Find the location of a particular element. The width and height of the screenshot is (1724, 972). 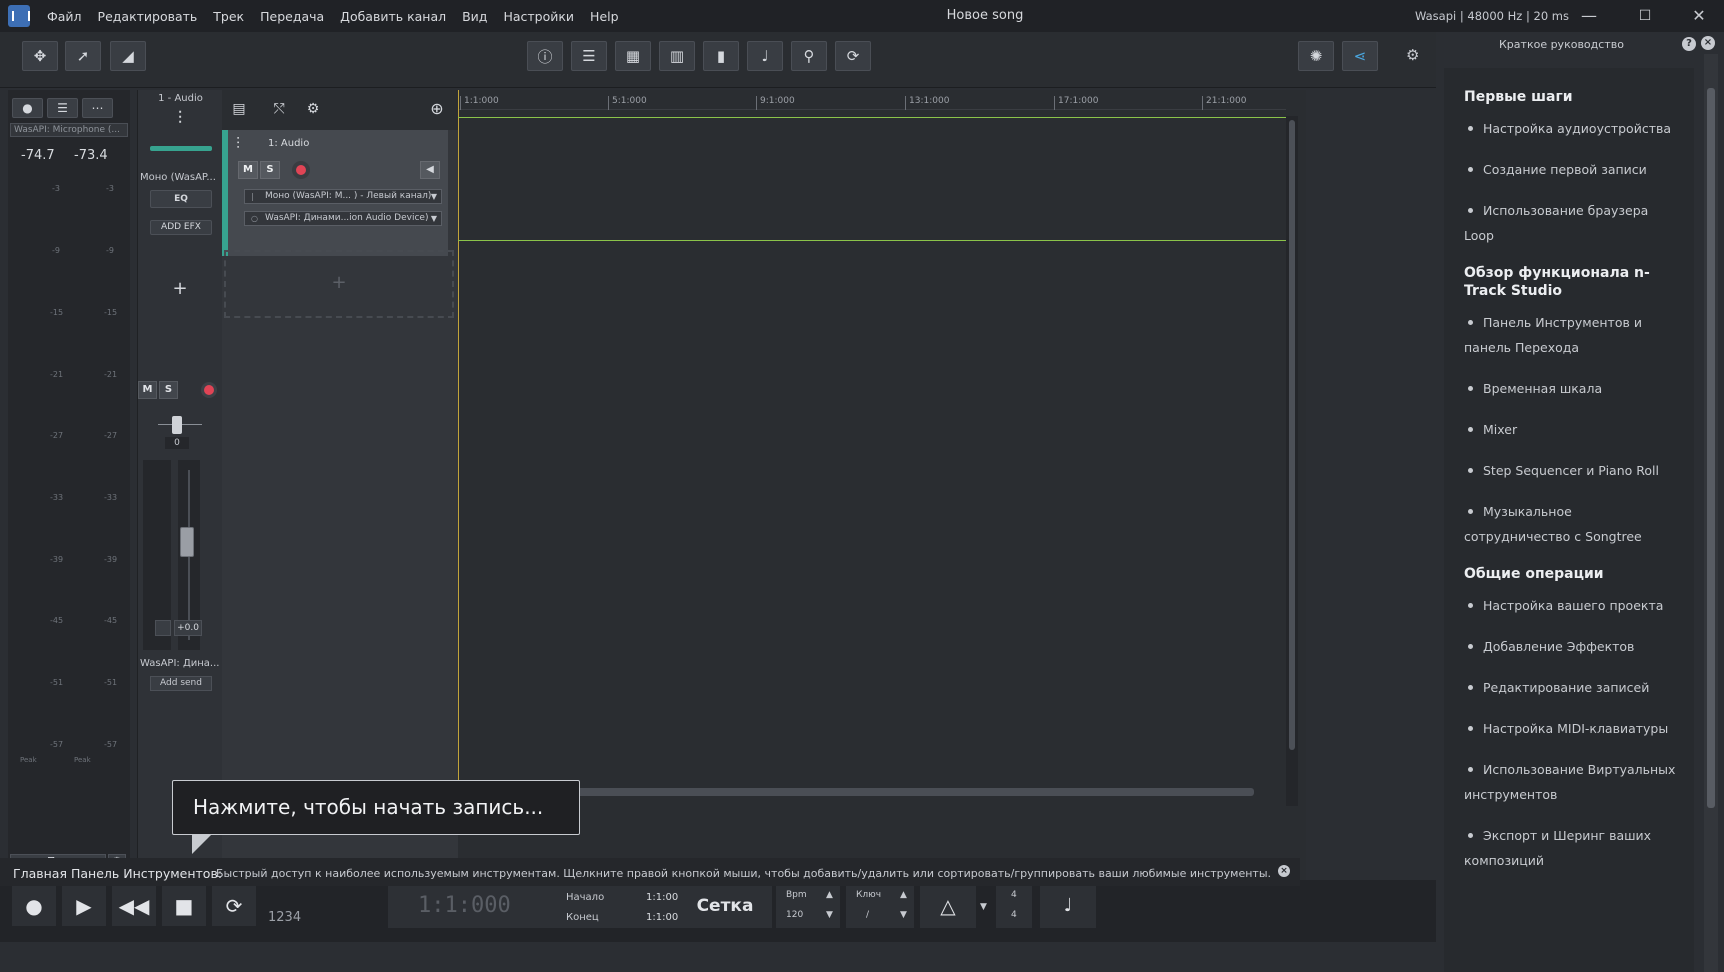

guide-link: Настройка вашего проекта is located at coordinates (1573, 605).